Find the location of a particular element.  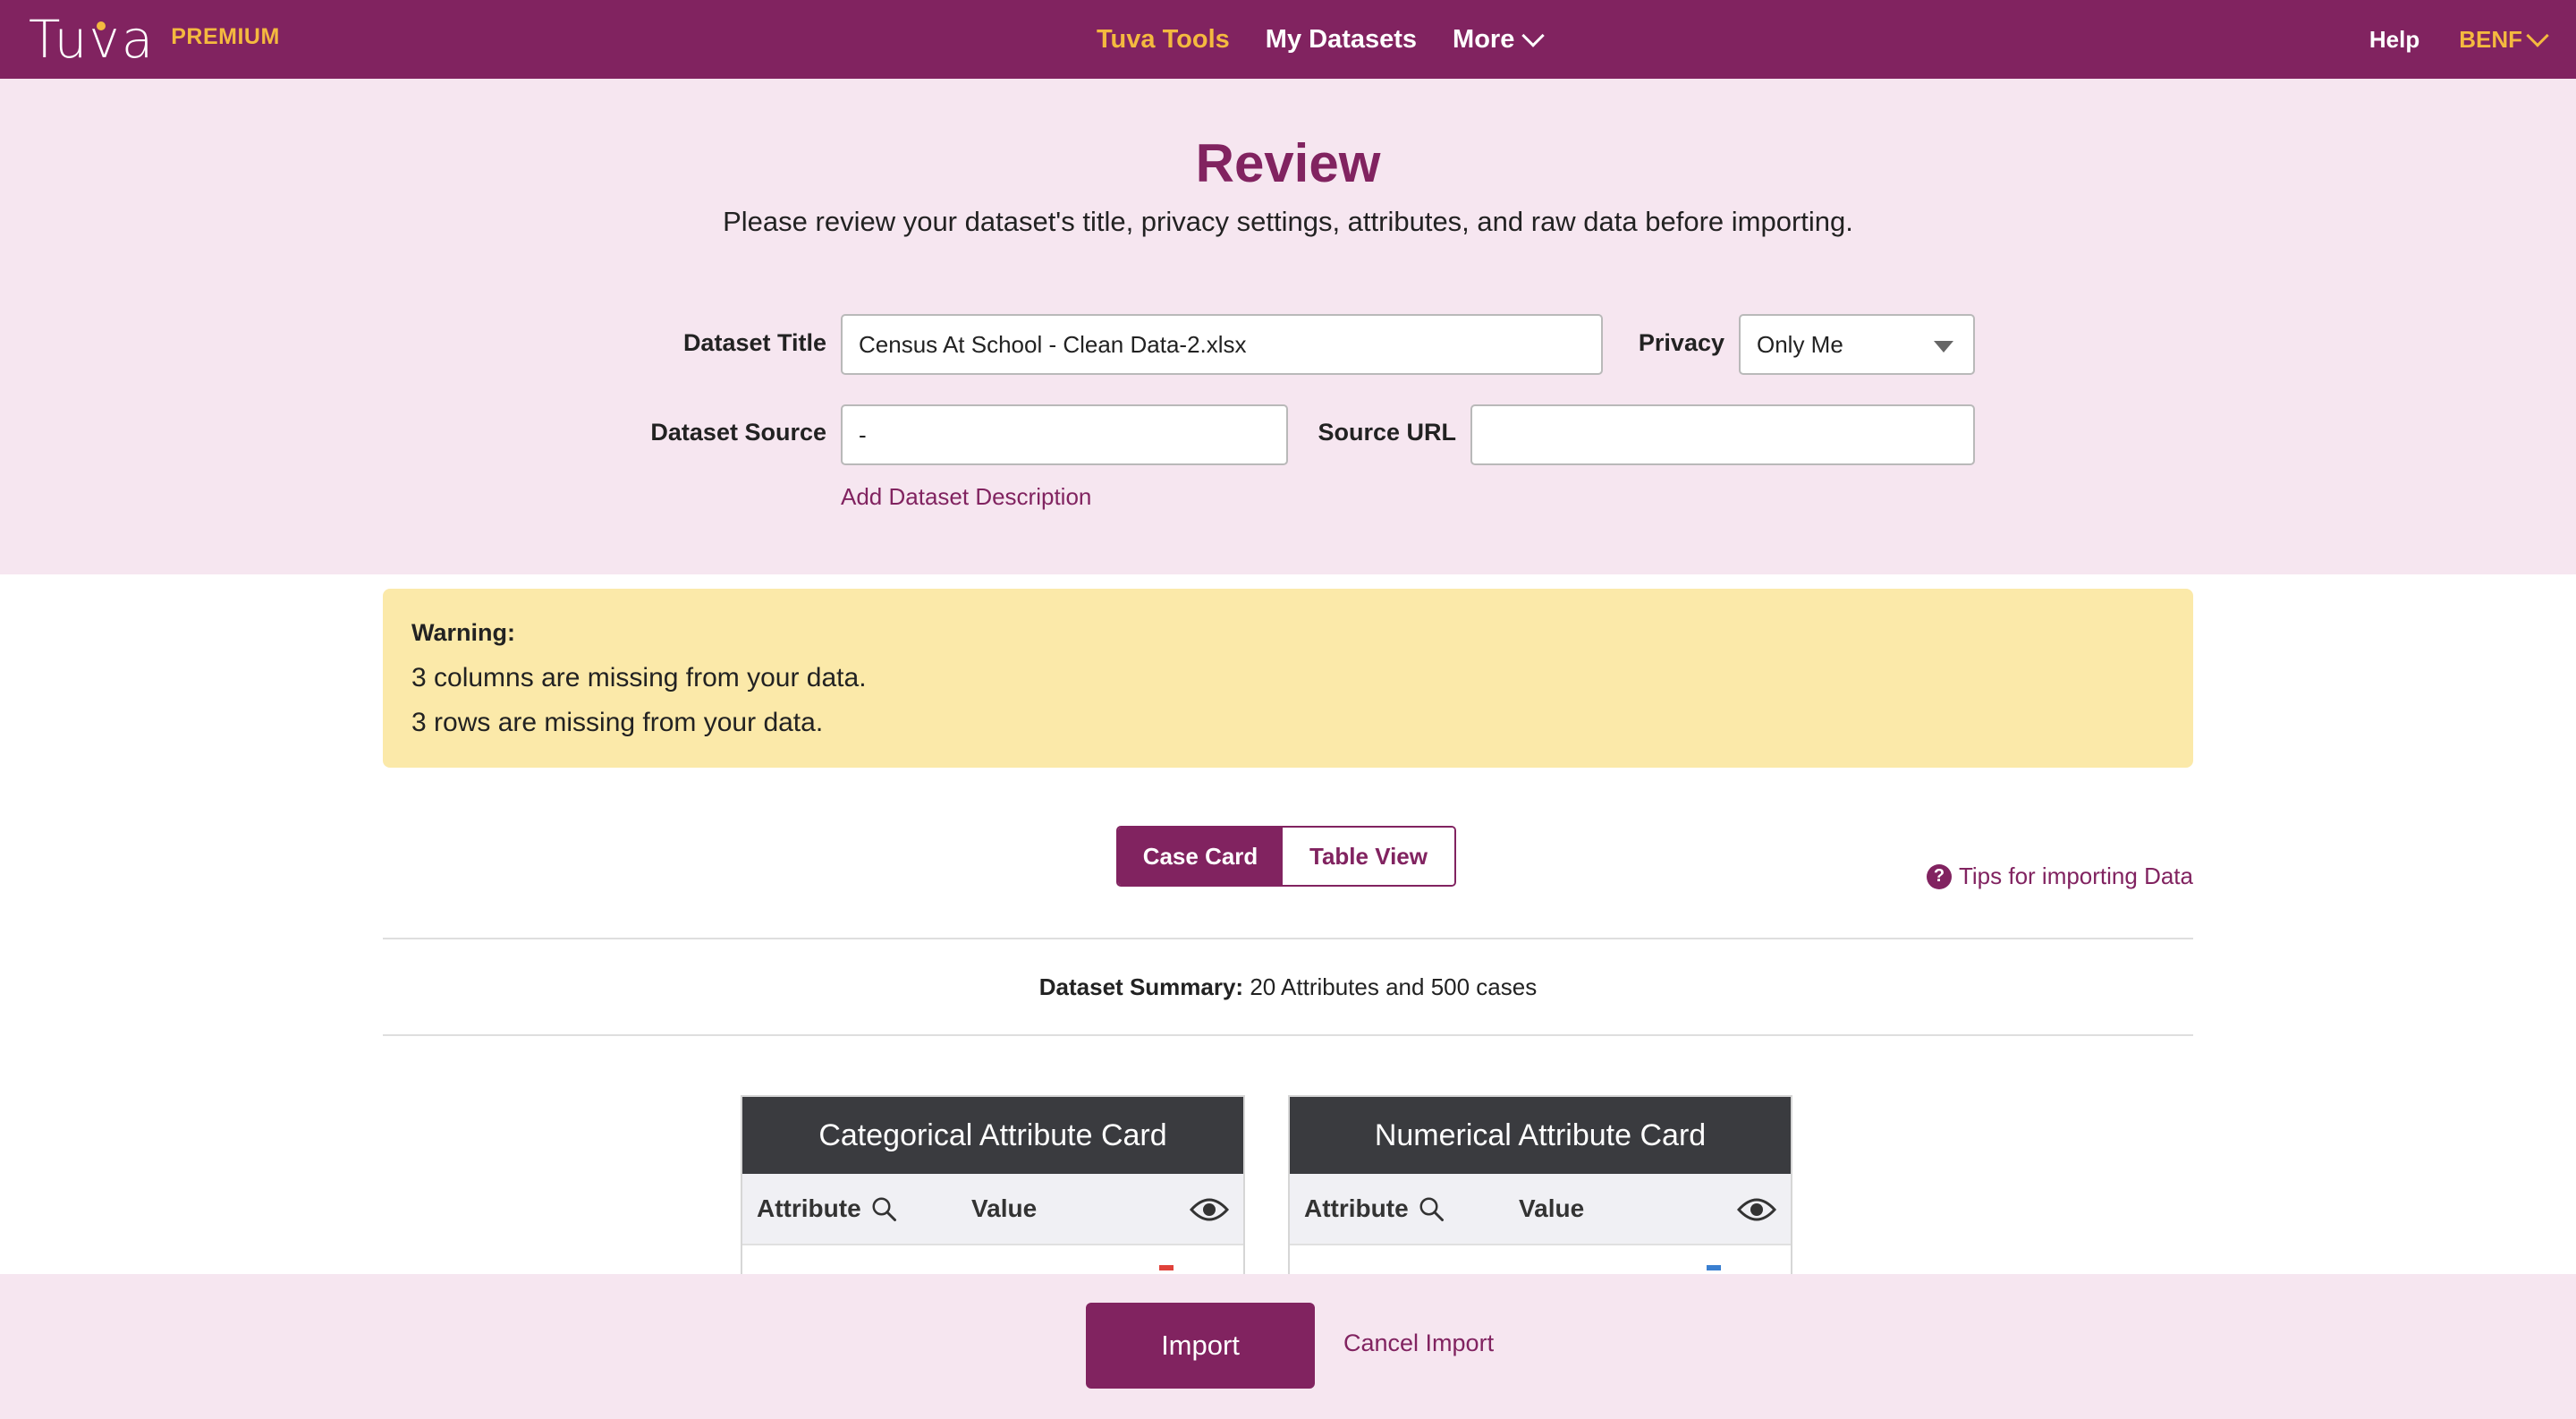

logo-dot-icon is located at coordinates (101, 25).